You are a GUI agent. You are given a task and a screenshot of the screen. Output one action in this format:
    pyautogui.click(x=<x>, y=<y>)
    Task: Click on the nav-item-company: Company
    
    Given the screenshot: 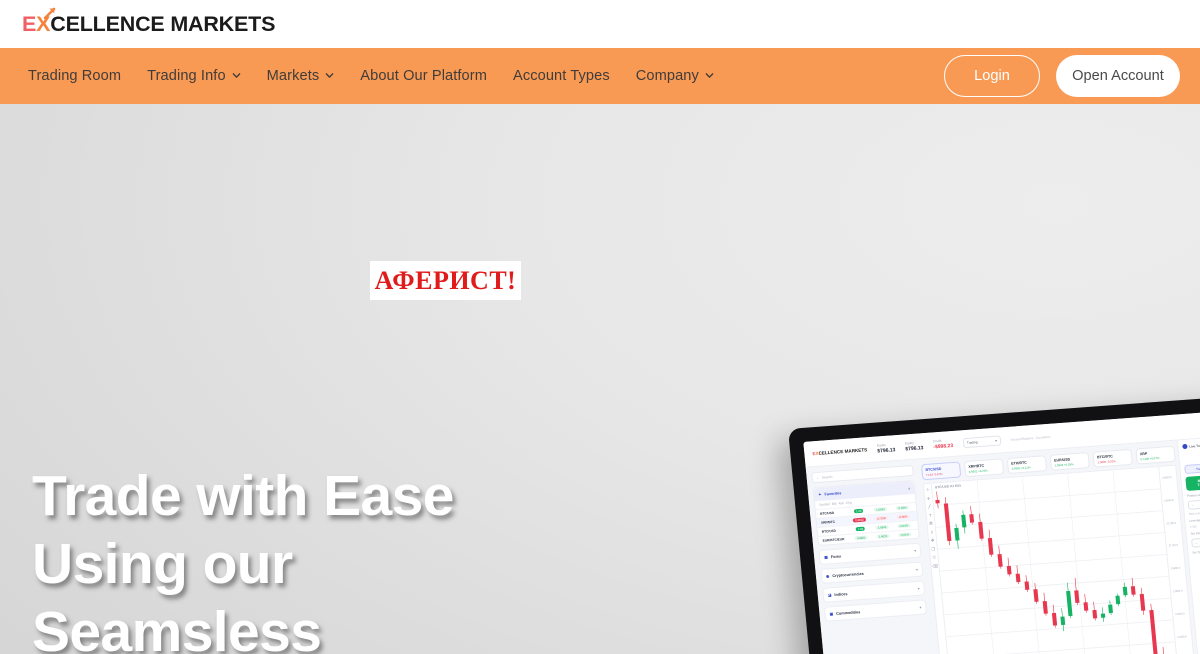 What is the action you would take?
    pyautogui.click(x=675, y=76)
    